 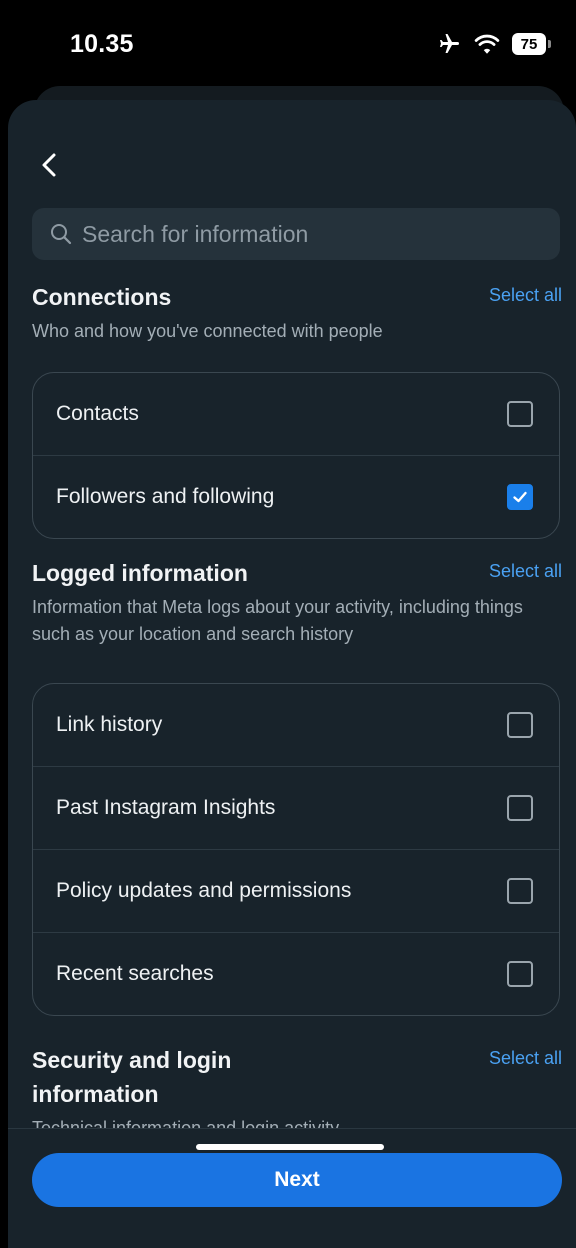 What do you see at coordinates (449, 43) in the screenshot?
I see `airplane-icon` at bounding box center [449, 43].